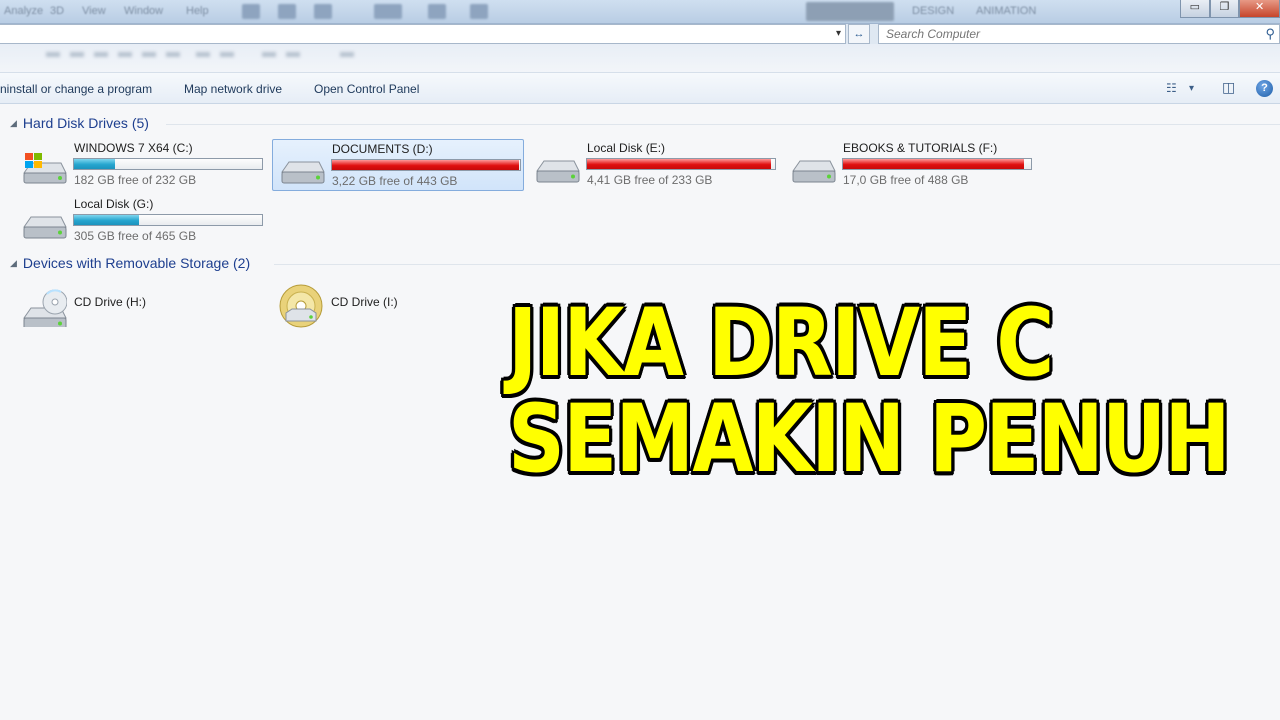 The height and width of the screenshot is (720, 1280). I want to click on help-icon: ?, so click(1264, 88).